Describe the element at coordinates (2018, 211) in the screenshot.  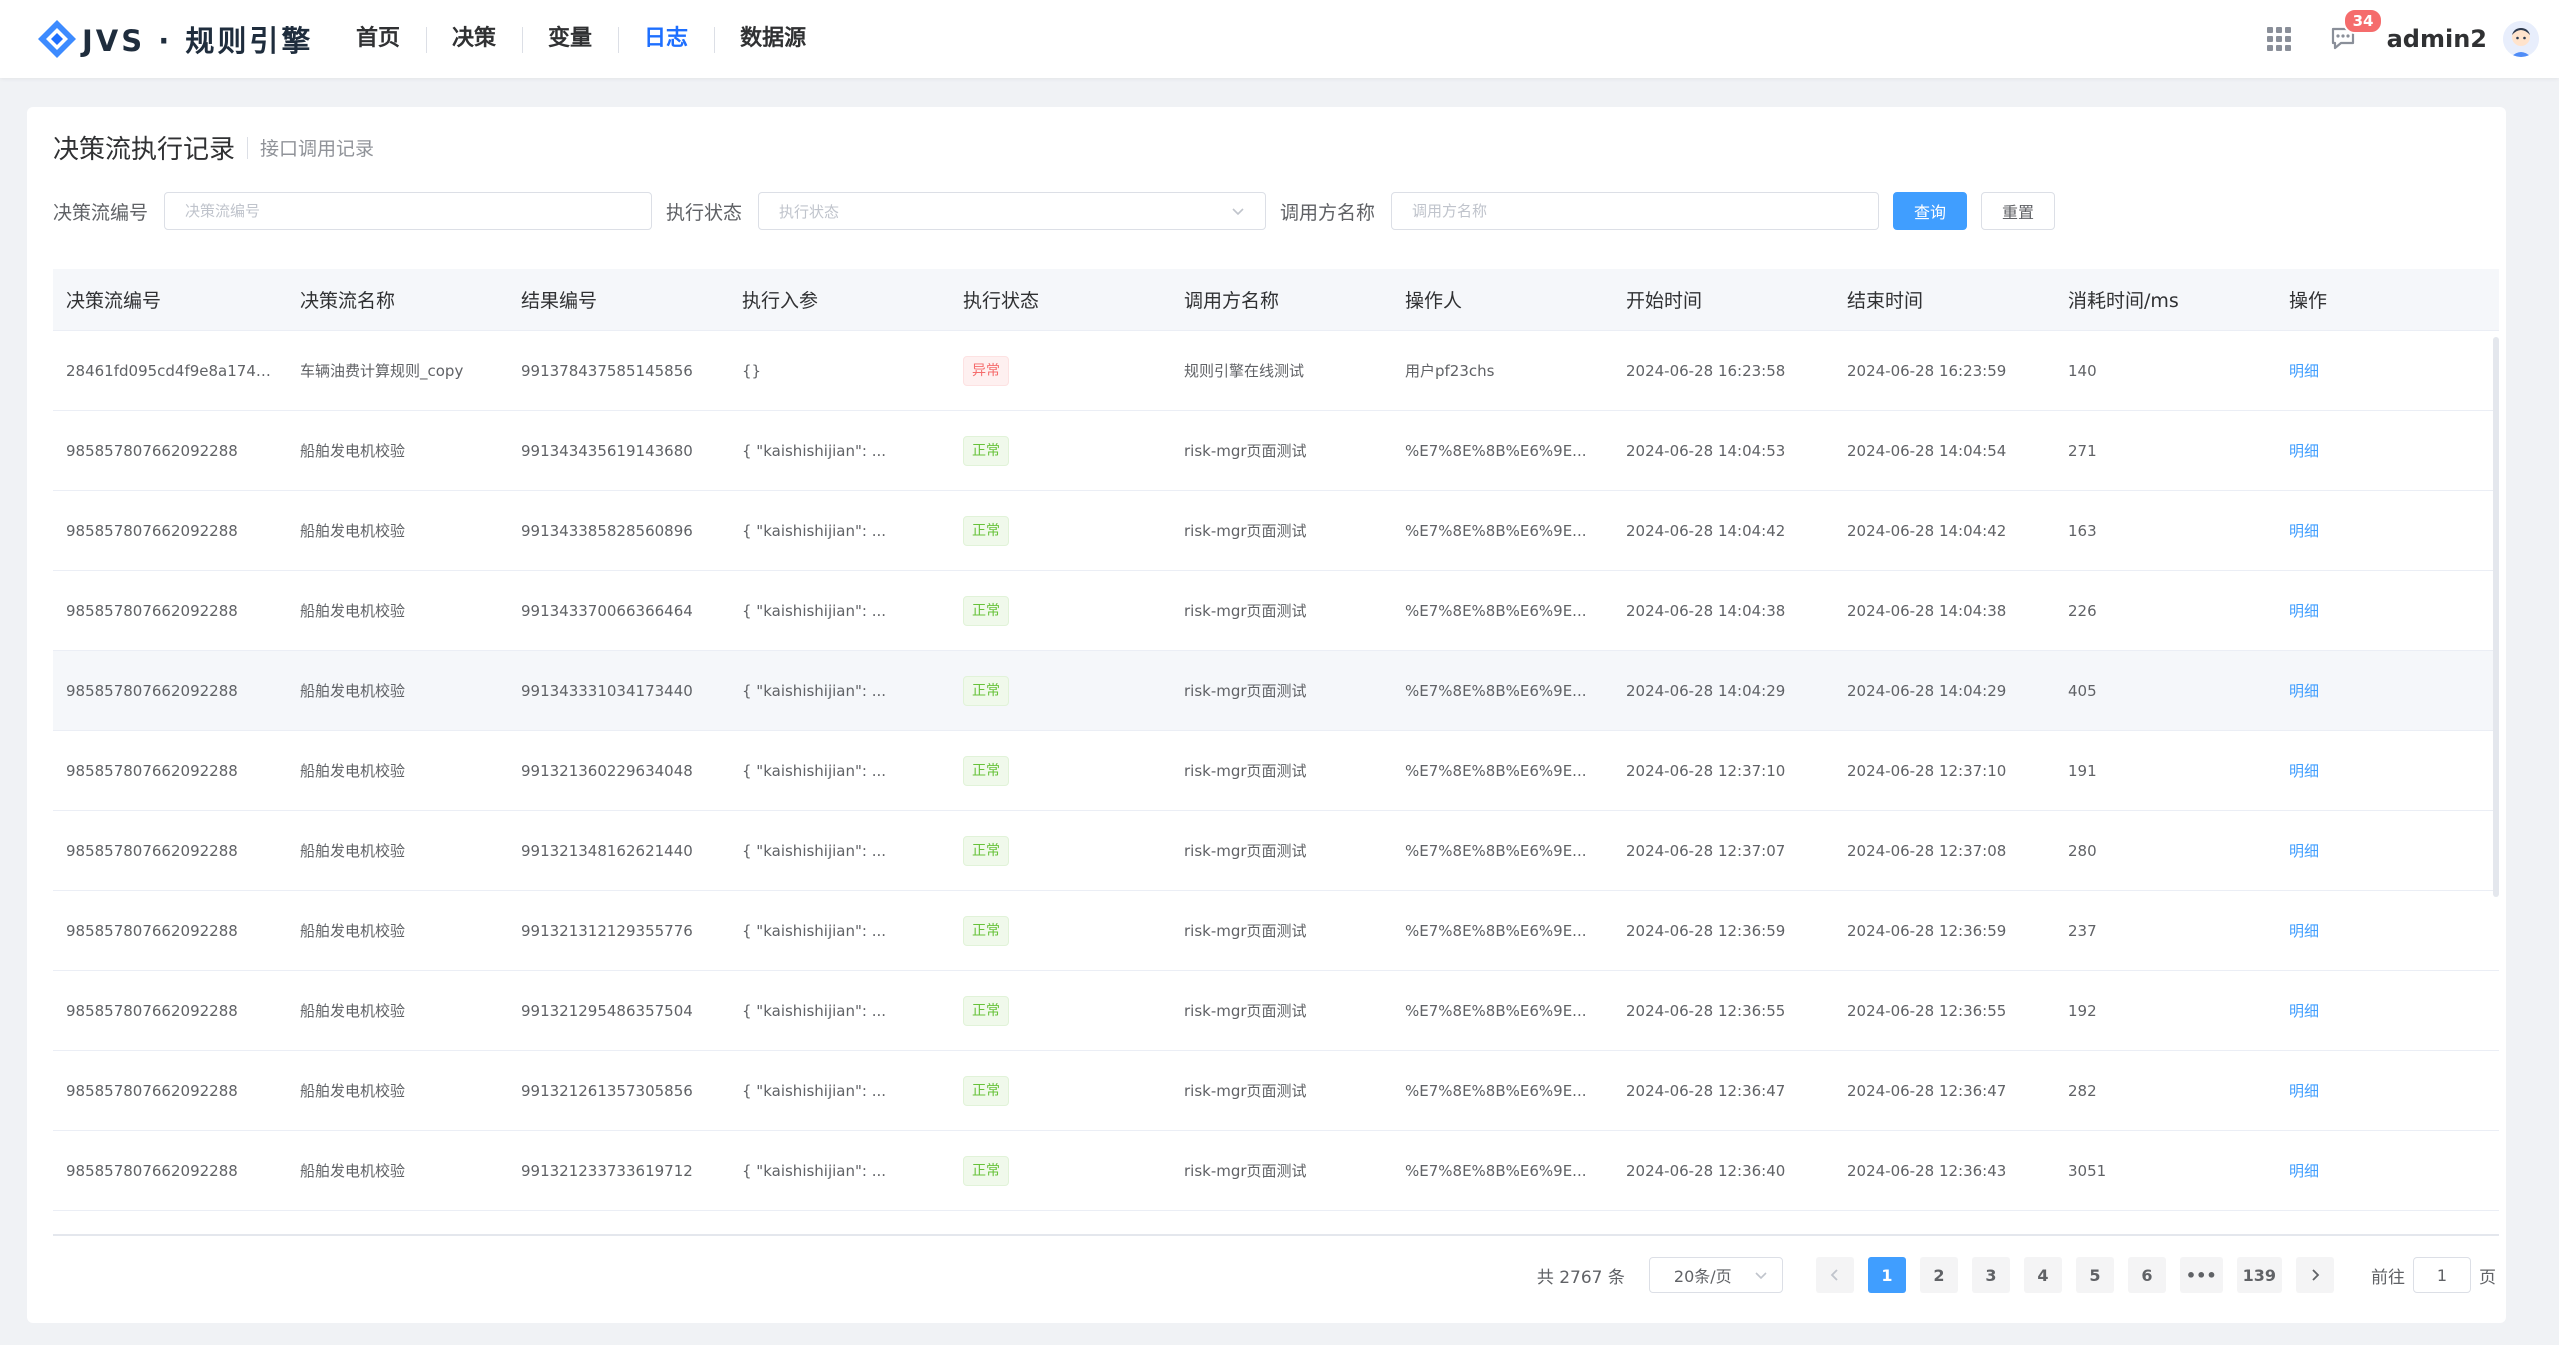
I see `reset-button: 重置` at that location.